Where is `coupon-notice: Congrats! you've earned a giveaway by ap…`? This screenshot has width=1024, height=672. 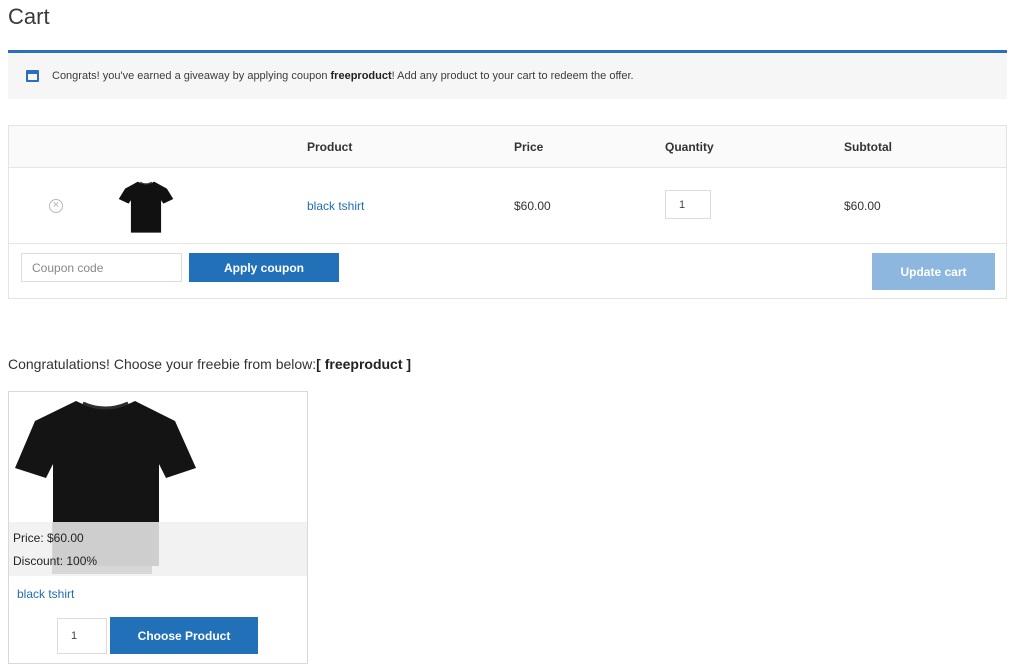
coupon-notice: Congrats! you've earned a giveaway by ap… is located at coordinates (507, 74).